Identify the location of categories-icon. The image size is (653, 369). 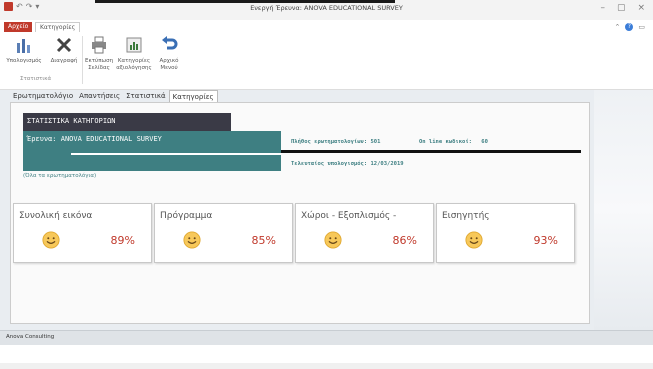
(134, 45).